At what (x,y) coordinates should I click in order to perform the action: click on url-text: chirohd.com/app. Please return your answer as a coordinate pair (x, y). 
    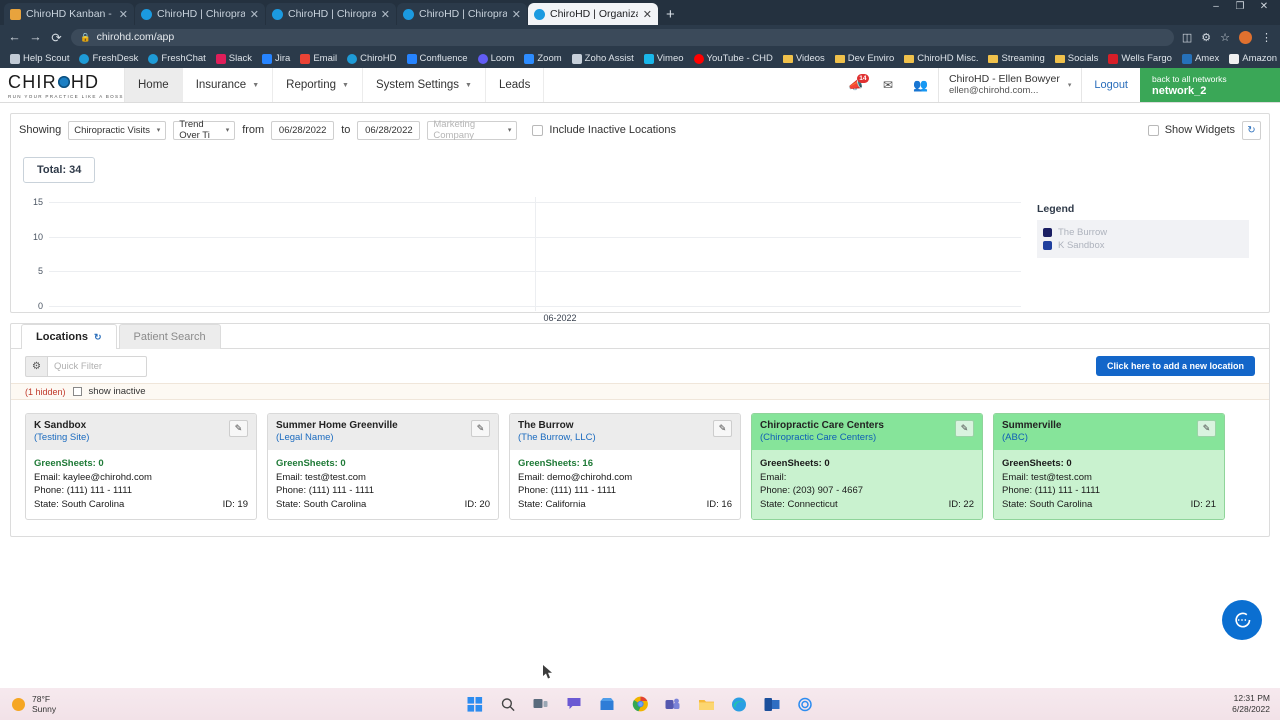
    Looking at the image, I should click on (135, 37).